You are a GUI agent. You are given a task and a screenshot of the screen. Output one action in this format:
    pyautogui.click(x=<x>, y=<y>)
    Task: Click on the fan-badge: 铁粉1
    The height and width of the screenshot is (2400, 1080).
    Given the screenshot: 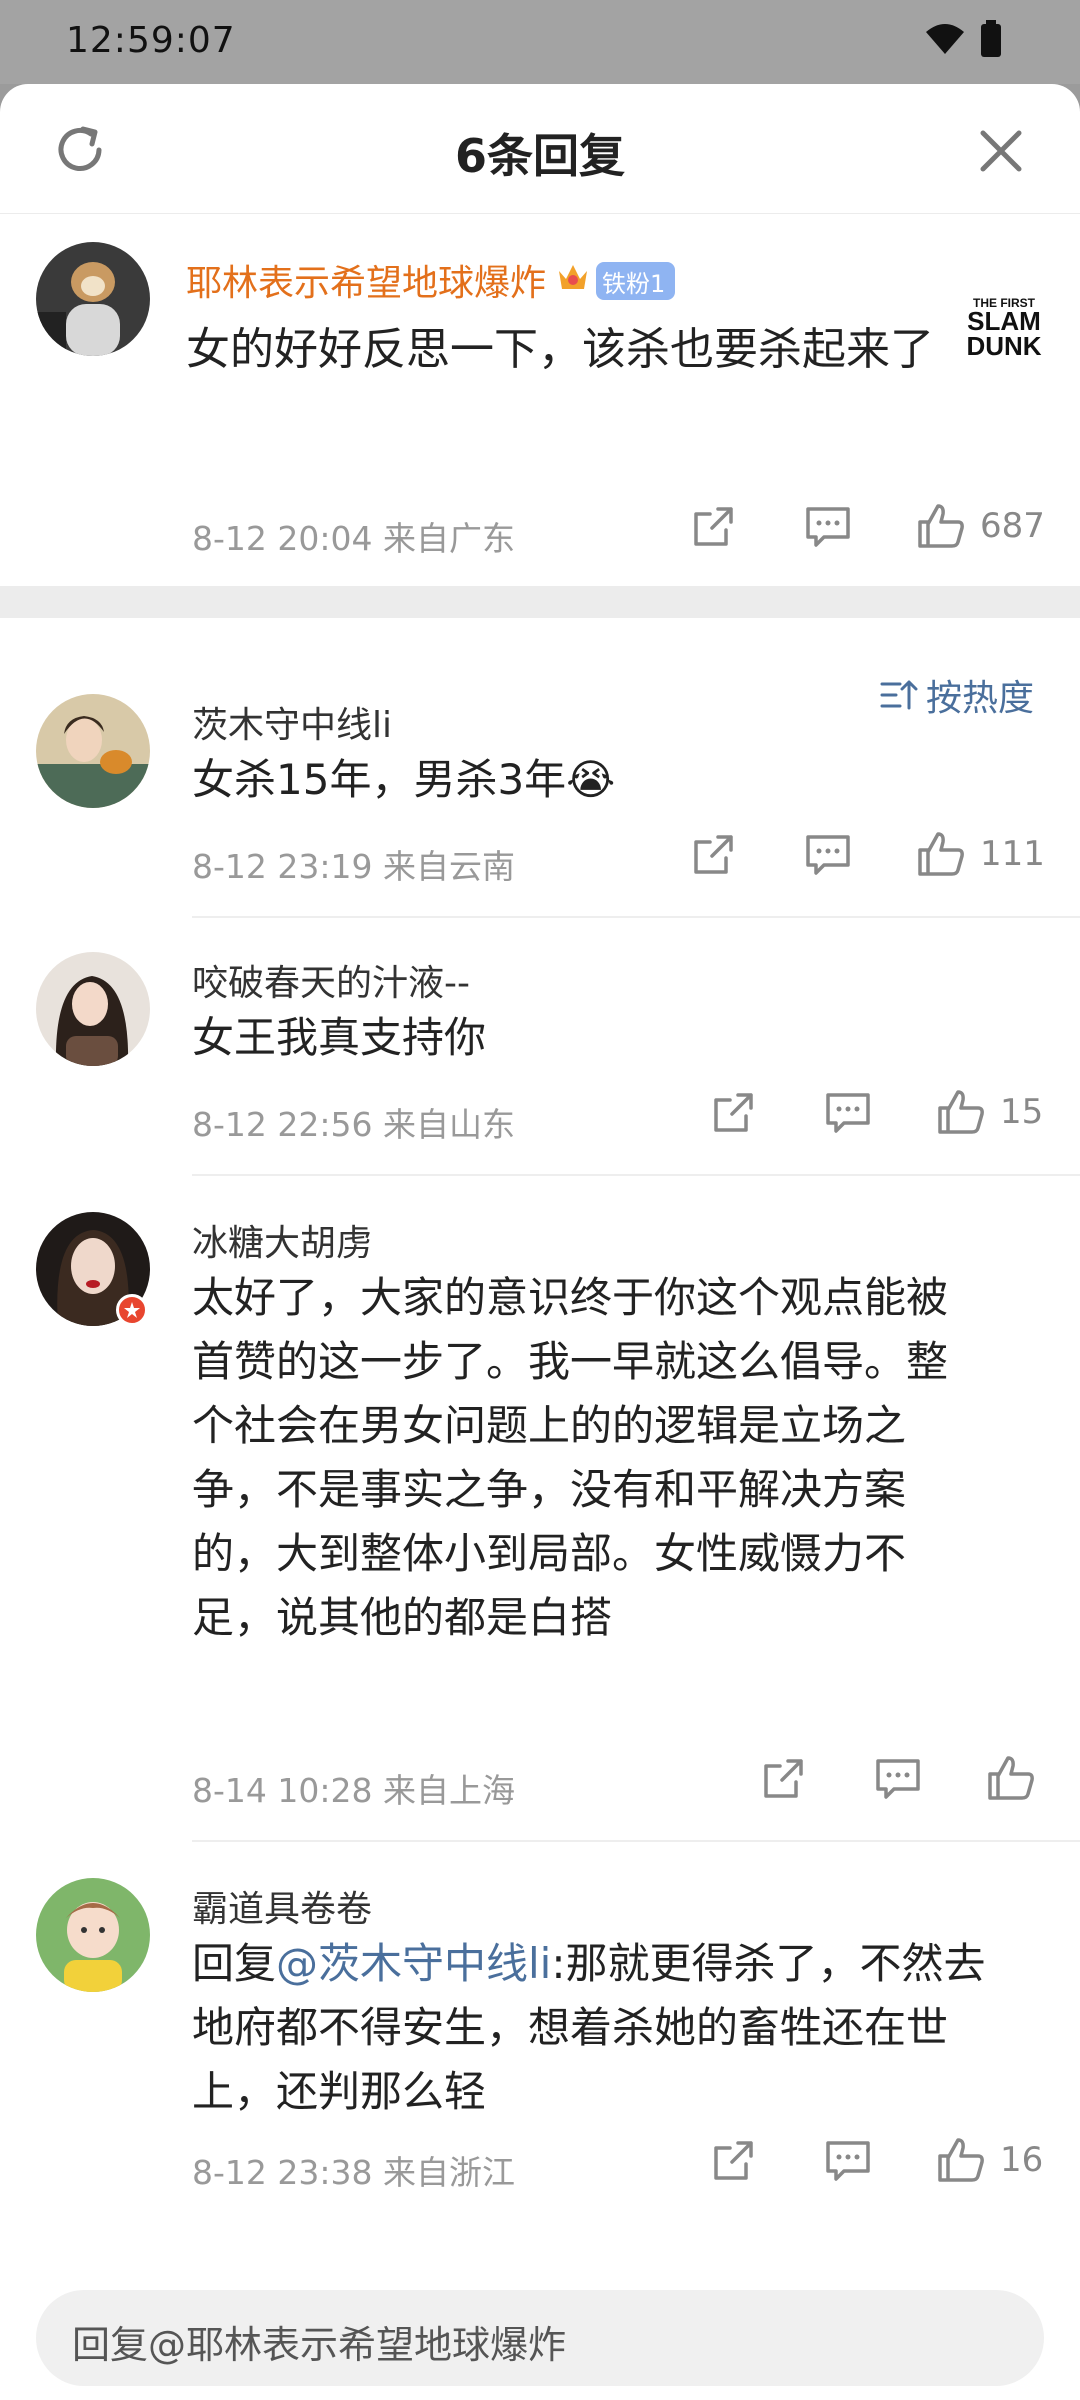 What is the action you would take?
    pyautogui.click(x=636, y=281)
    